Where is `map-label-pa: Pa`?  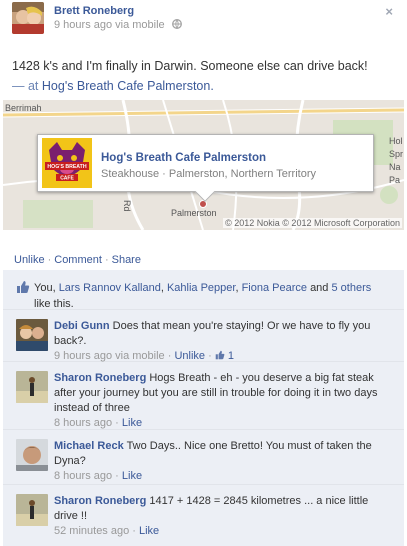
map-label-pa: Pa is located at coordinates (395, 180).